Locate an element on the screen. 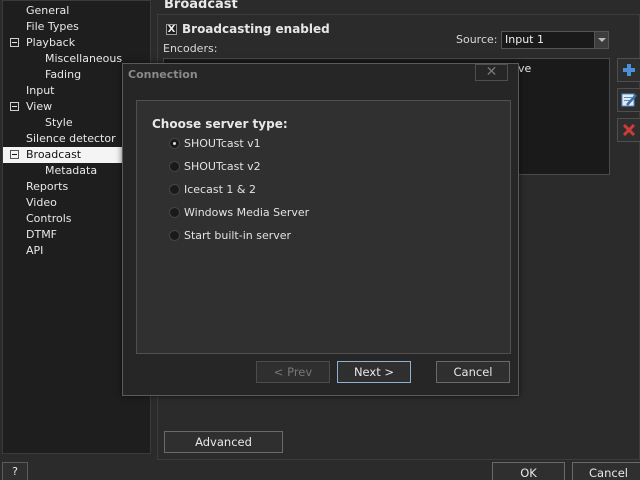 This screenshot has width=640, height=480. sidebar-item-file-types: File Types is located at coordinates (76, 27).